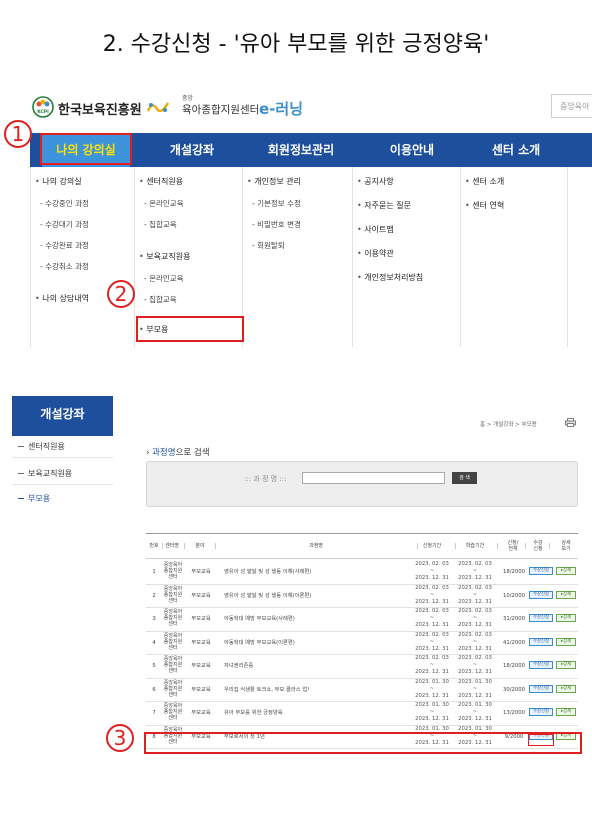 Image resolution: width=592 pixels, height=830 pixels. What do you see at coordinates (161, 181) in the screenshot?
I see `menu-center-staff: 센터직원용` at bounding box center [161, 181].